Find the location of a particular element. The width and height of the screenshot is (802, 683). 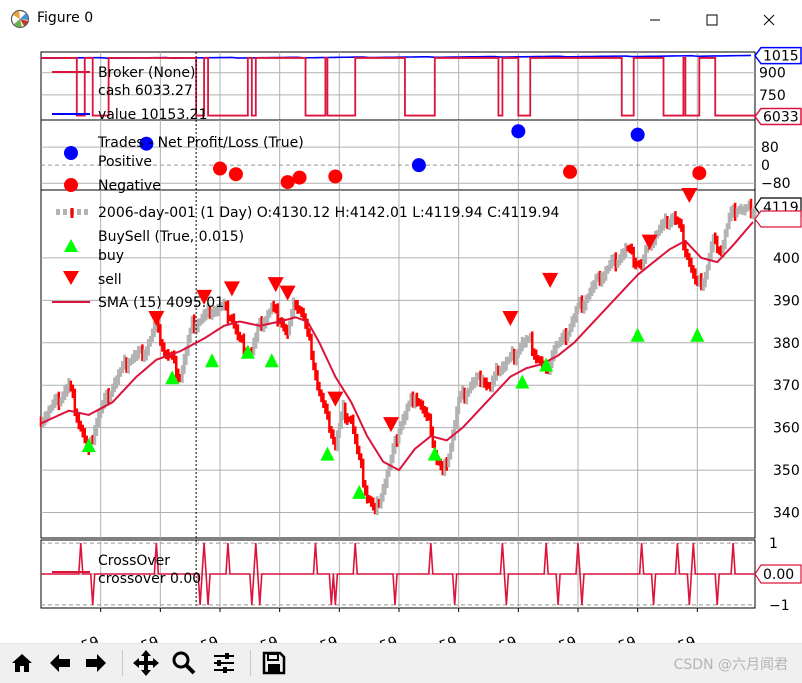

forward-button is located at coordinates (96, 663).